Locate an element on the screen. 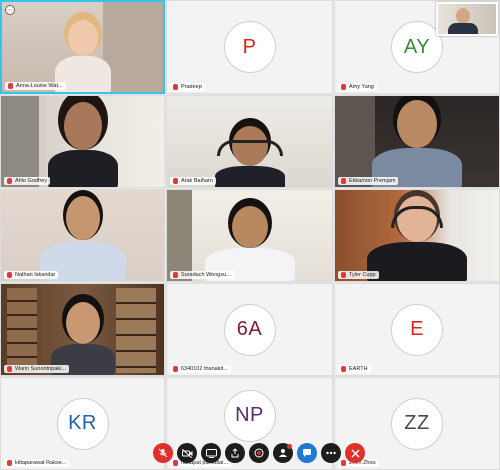  participant-tile: P Pradeep is located at coordinates (249, 47).